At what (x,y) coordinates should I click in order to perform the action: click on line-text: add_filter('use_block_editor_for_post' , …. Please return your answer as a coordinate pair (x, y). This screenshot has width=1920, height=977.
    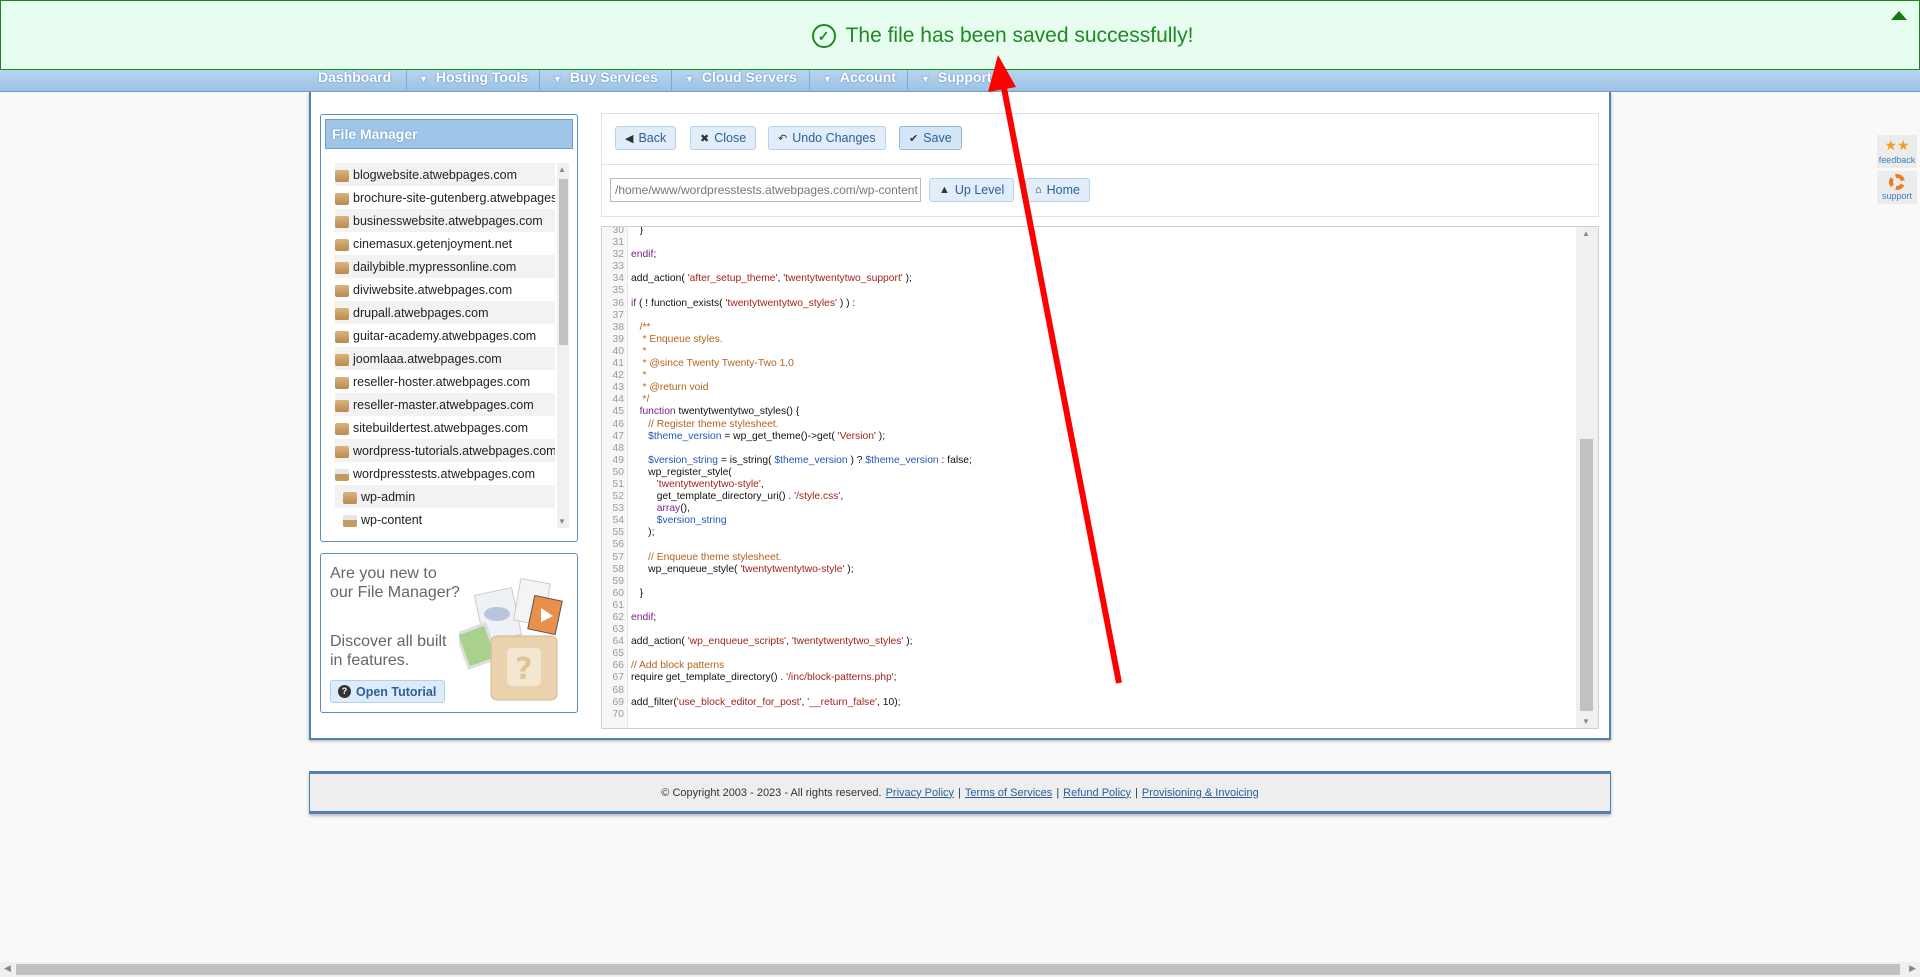
    Looking at the image, I should click on (763, 703).